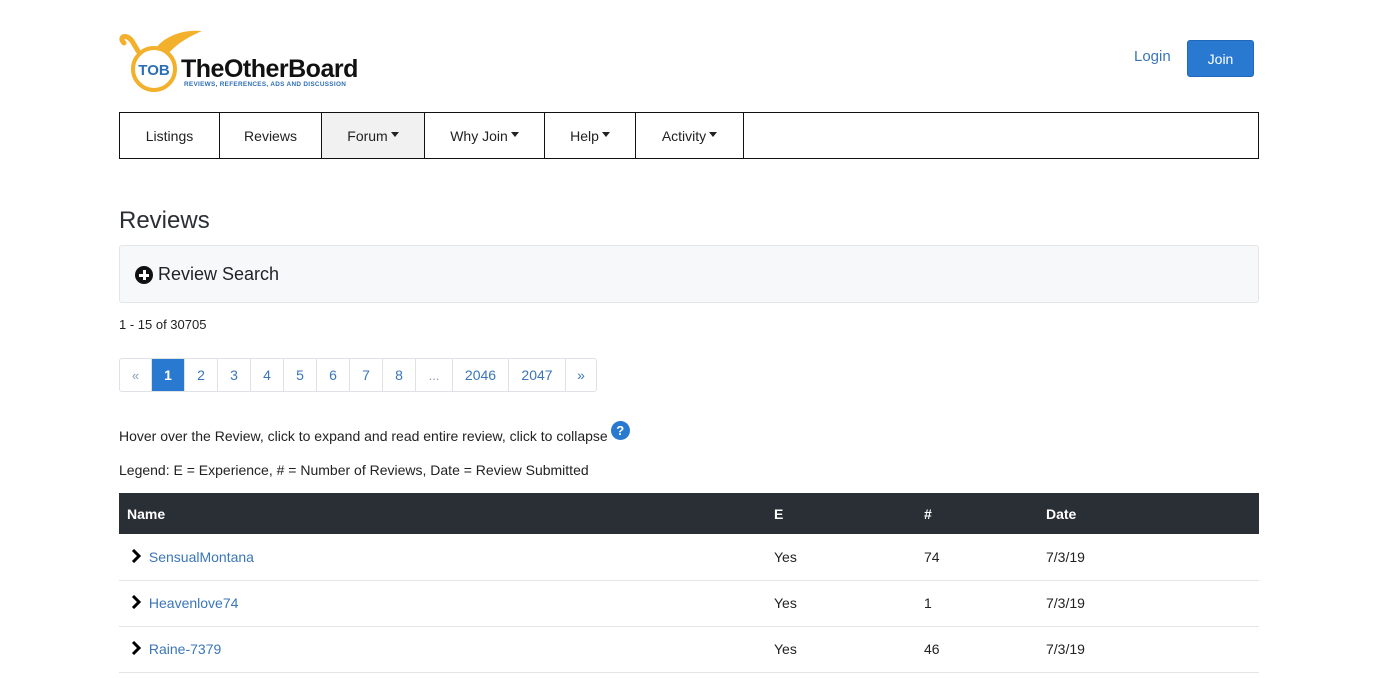 Image resolution: width=1380 pixels, height=678 pixels. I want to click on page-2: 2, so click(201, 375).